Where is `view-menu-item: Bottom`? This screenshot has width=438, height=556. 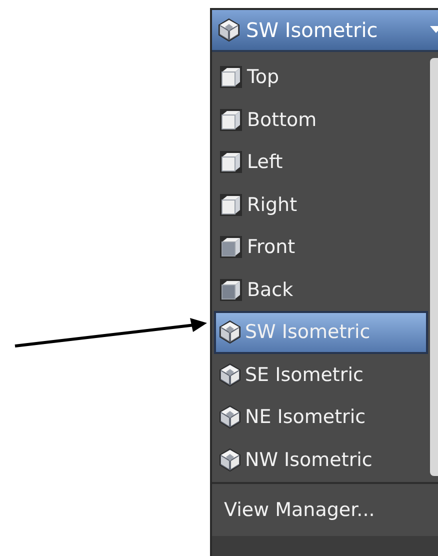 view-menu-item: Bottom is located at coordinates (321, 119).